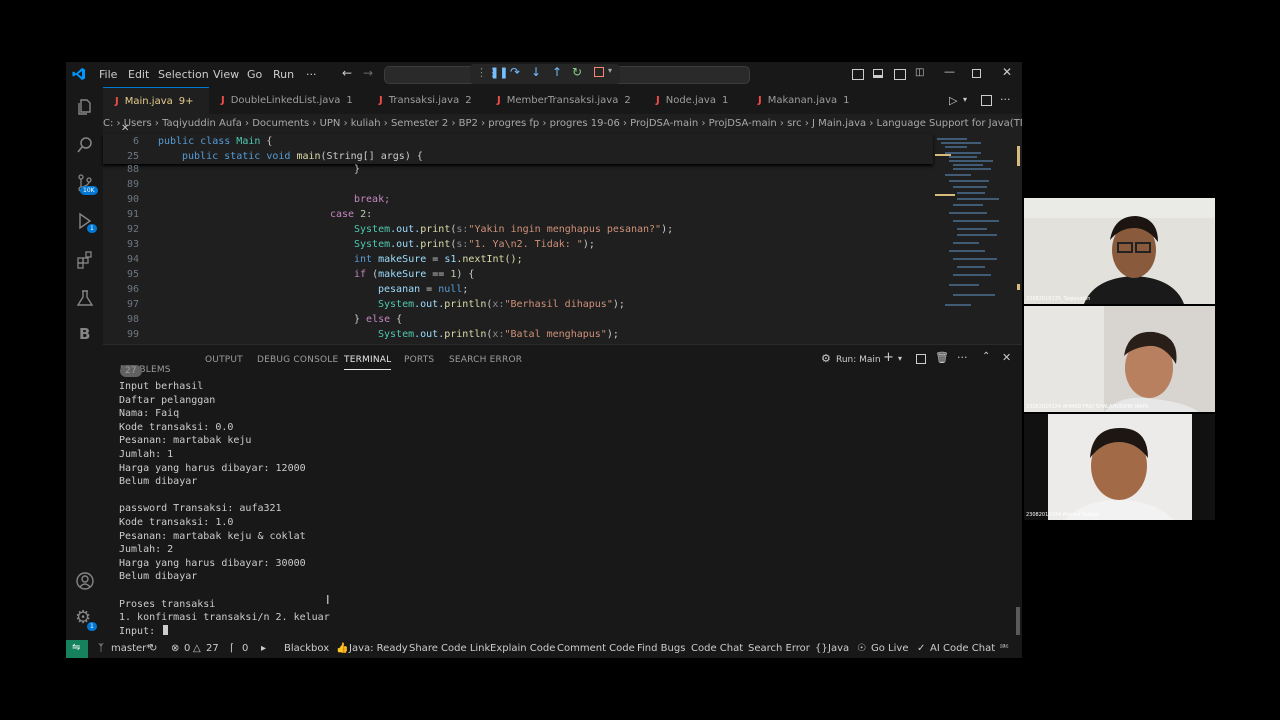 This screenshot has width=1280, height=720. I want to click on search-icon, so click(85, 145).